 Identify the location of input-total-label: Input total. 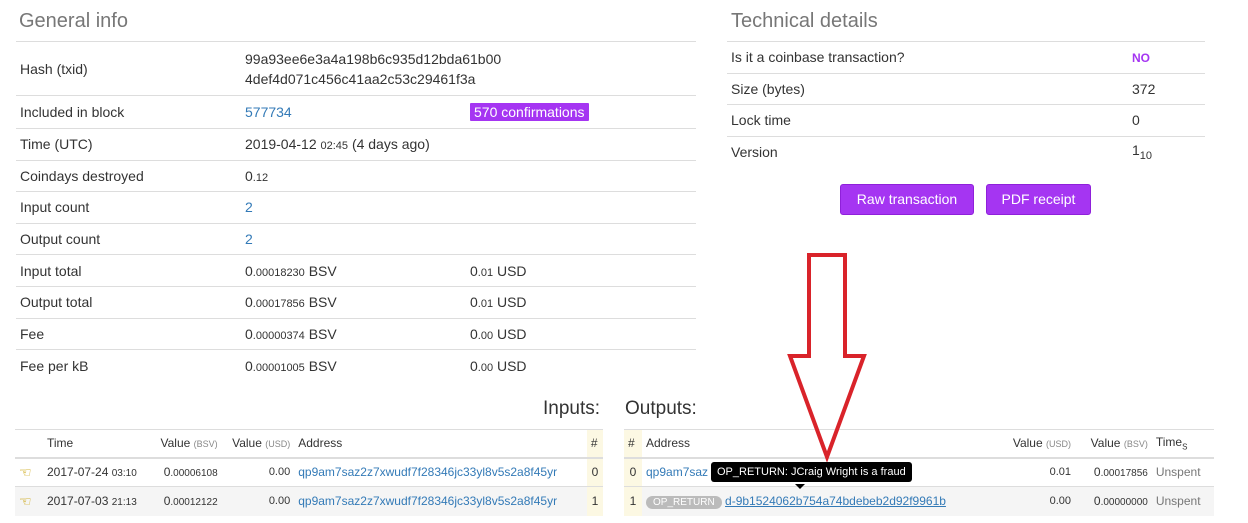
(128, 270).